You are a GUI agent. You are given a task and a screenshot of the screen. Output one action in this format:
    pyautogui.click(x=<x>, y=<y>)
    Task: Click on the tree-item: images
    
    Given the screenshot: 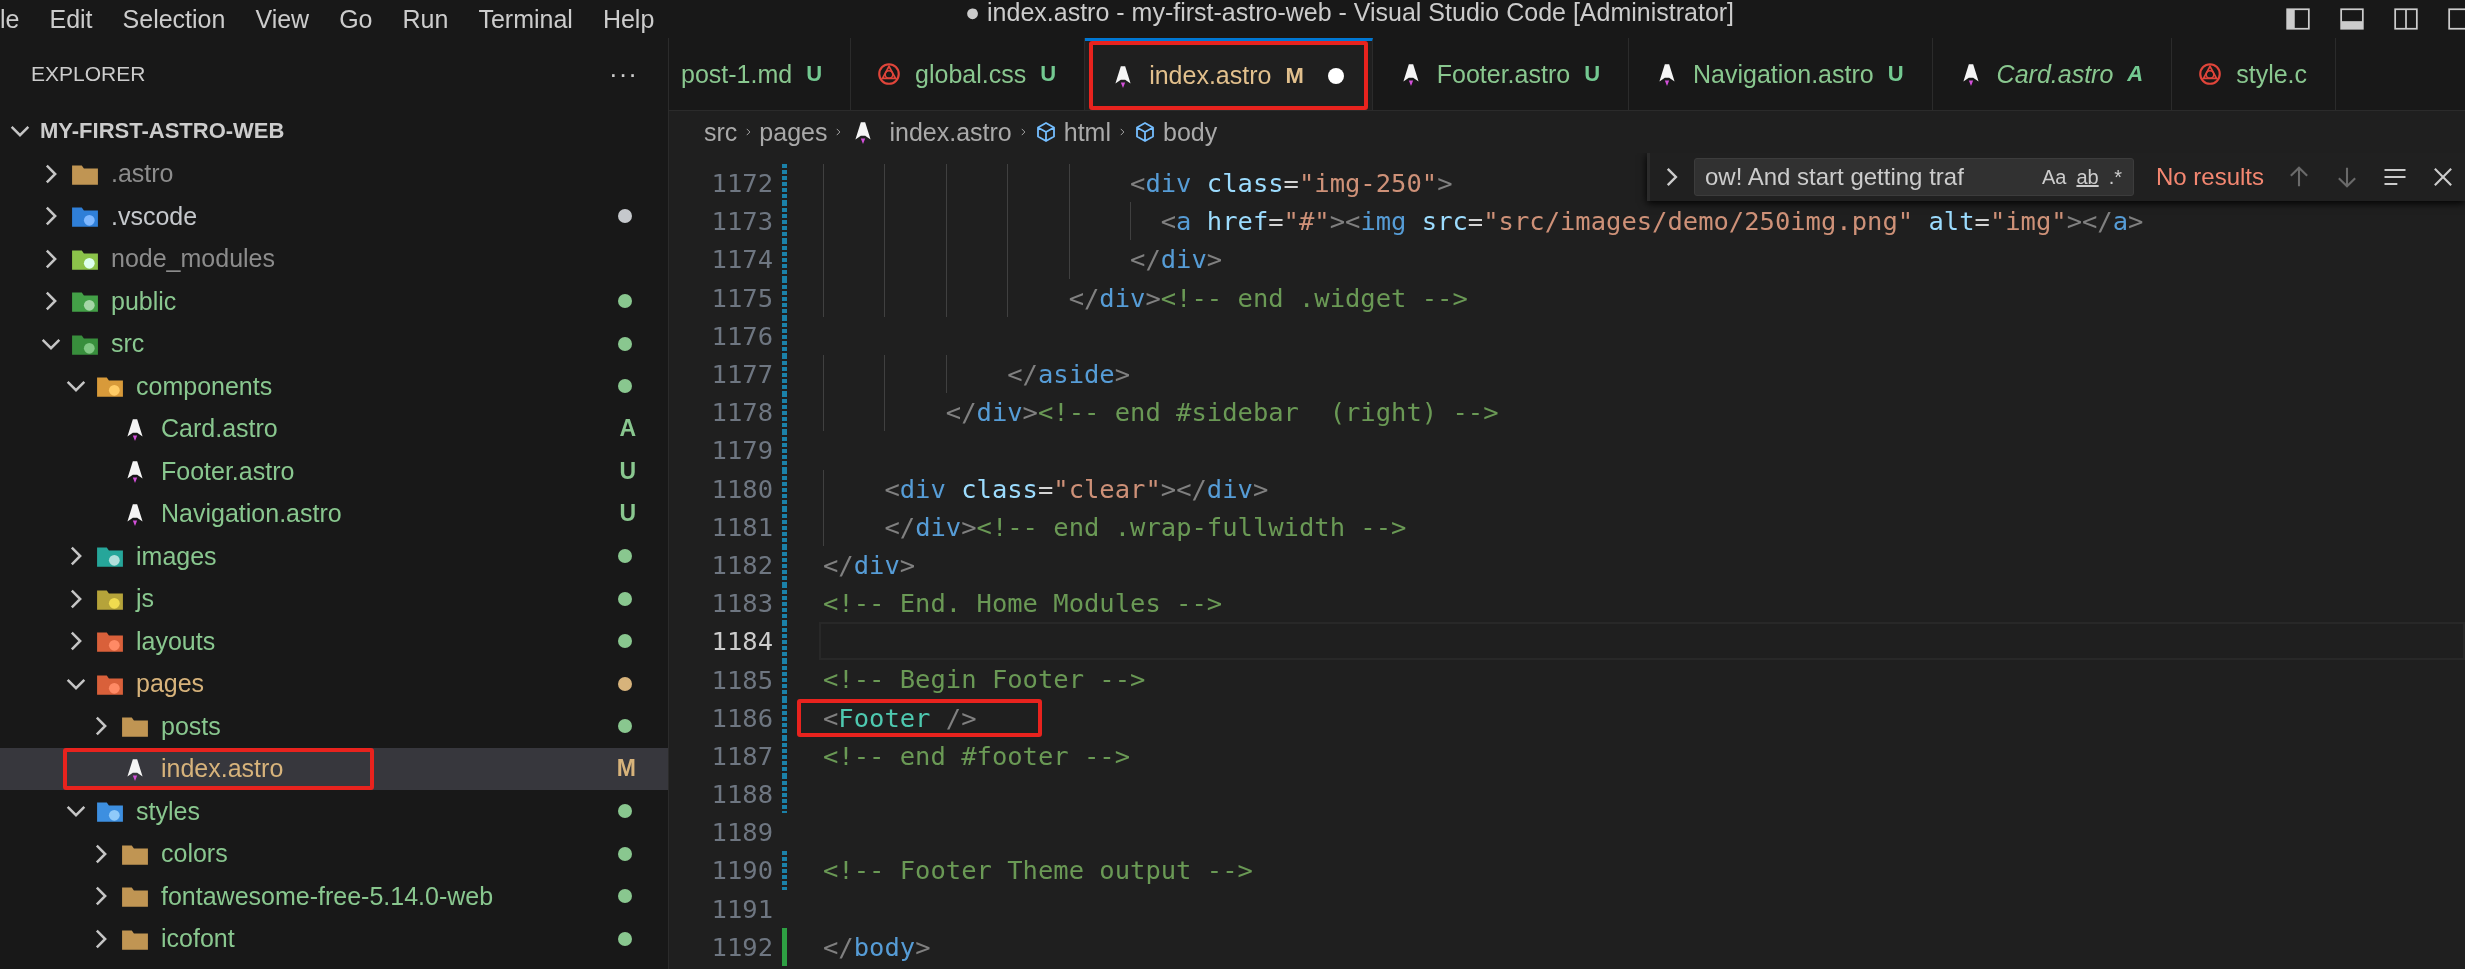 What is the action you would take?
    pyautogui.click(x=334, y=556)
    